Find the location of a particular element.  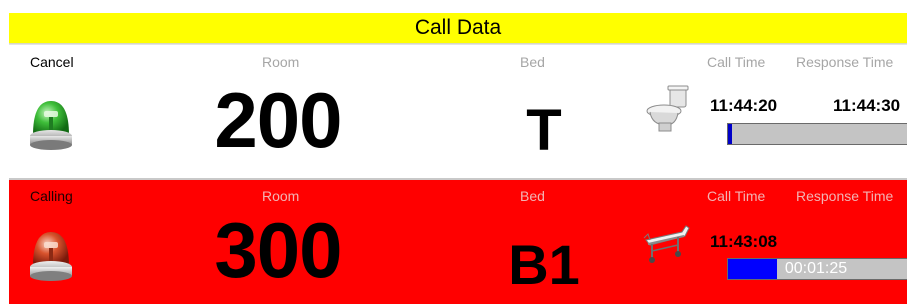

red-beacon-light-icon is located at coordinates (51, 256).